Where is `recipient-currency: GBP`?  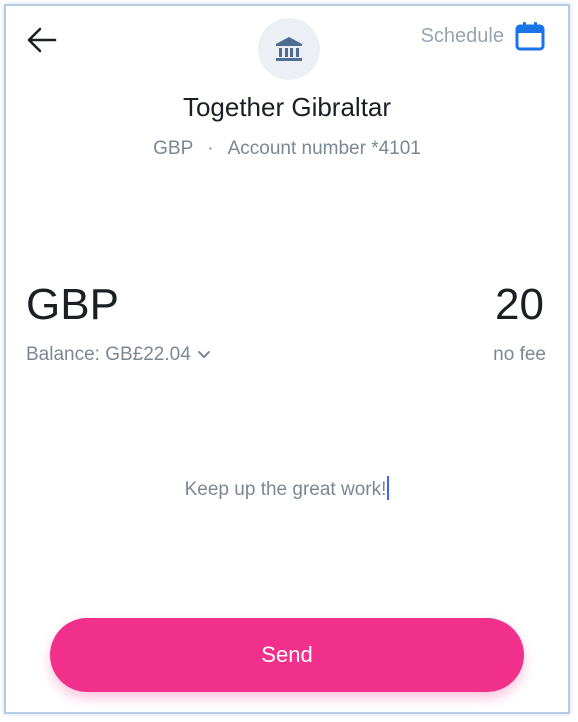
recipient-currency: GBP is located at coordinates (173, 148).